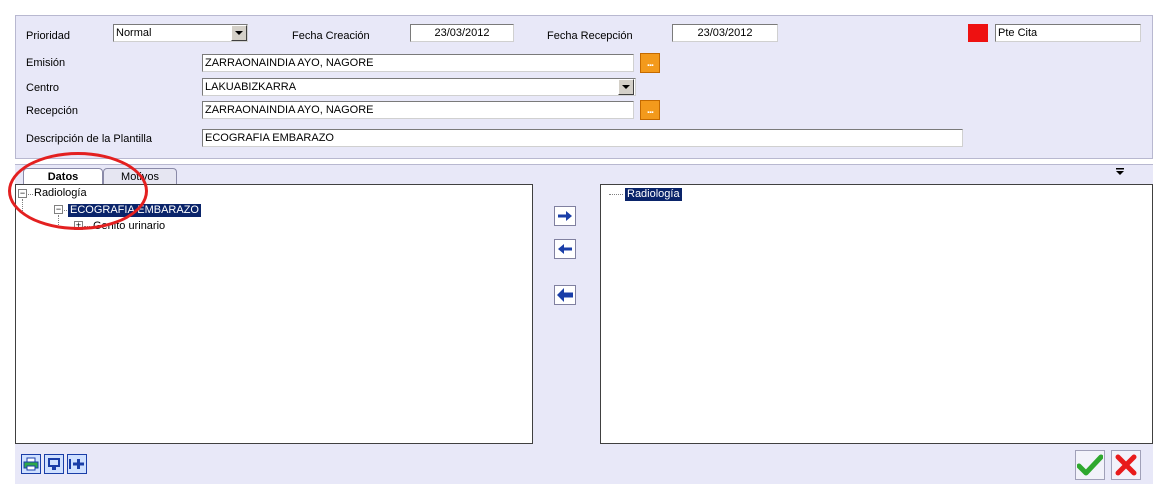 The width and height of the screenshot is (1161, 486). I want to click on emision-value: ZARRAONAINDIA AYO, NAGORE, so click(289, 63).